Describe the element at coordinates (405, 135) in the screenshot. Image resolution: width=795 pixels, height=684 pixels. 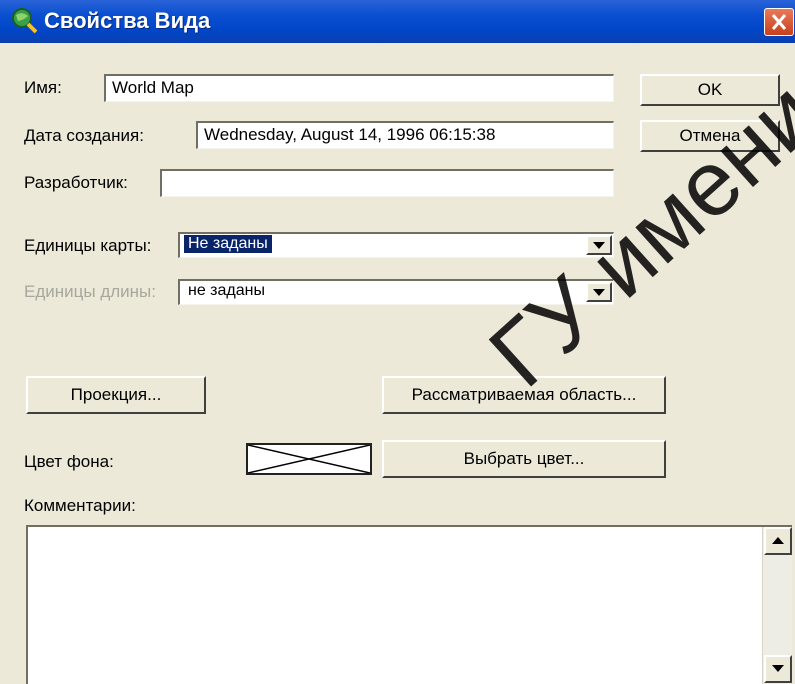
I see `created-date-field: Wednesday, August 14, 1996 06:15:38` at that location.